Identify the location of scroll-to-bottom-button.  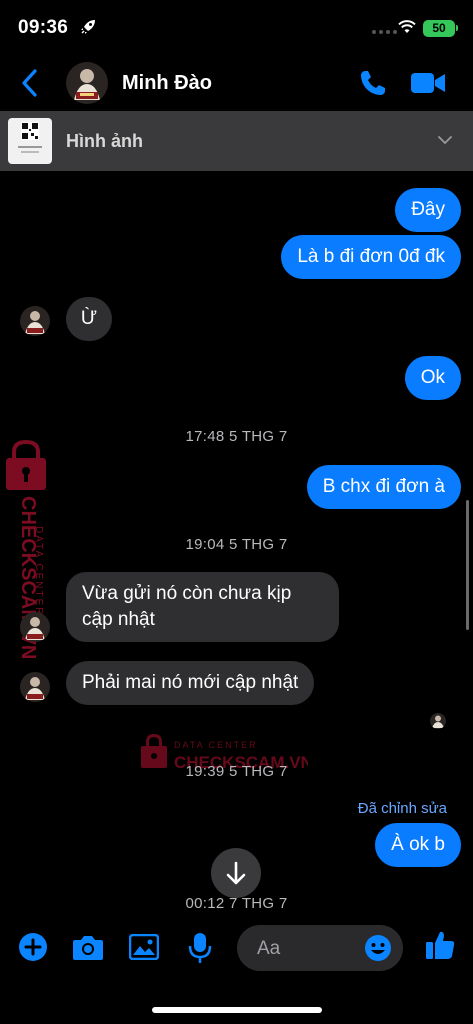
(236, 873).